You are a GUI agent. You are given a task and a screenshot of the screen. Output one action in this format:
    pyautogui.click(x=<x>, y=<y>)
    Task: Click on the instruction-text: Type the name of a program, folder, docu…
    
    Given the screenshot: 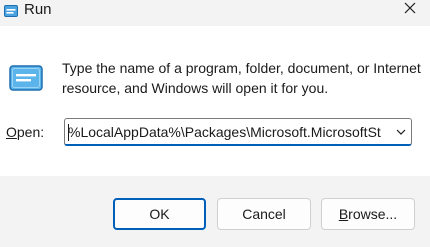 What is the action you would take?
    pyautogui.click(x=241, y=78)
    